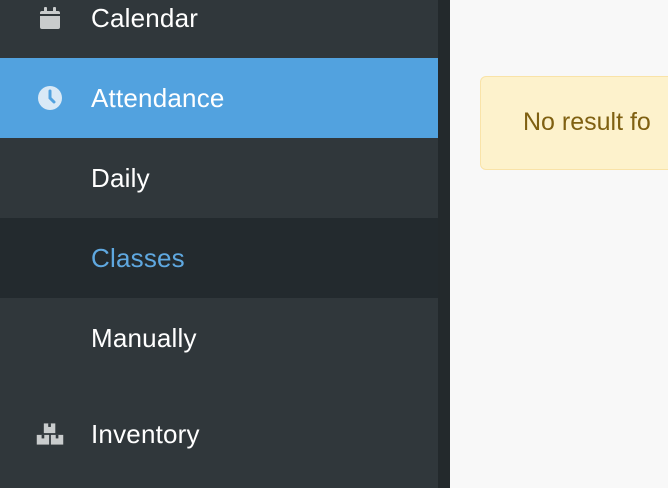 This screenshot has width=668, height=488. I want to click on sidebar-subitem-manually: Manually, so click(219, 338).